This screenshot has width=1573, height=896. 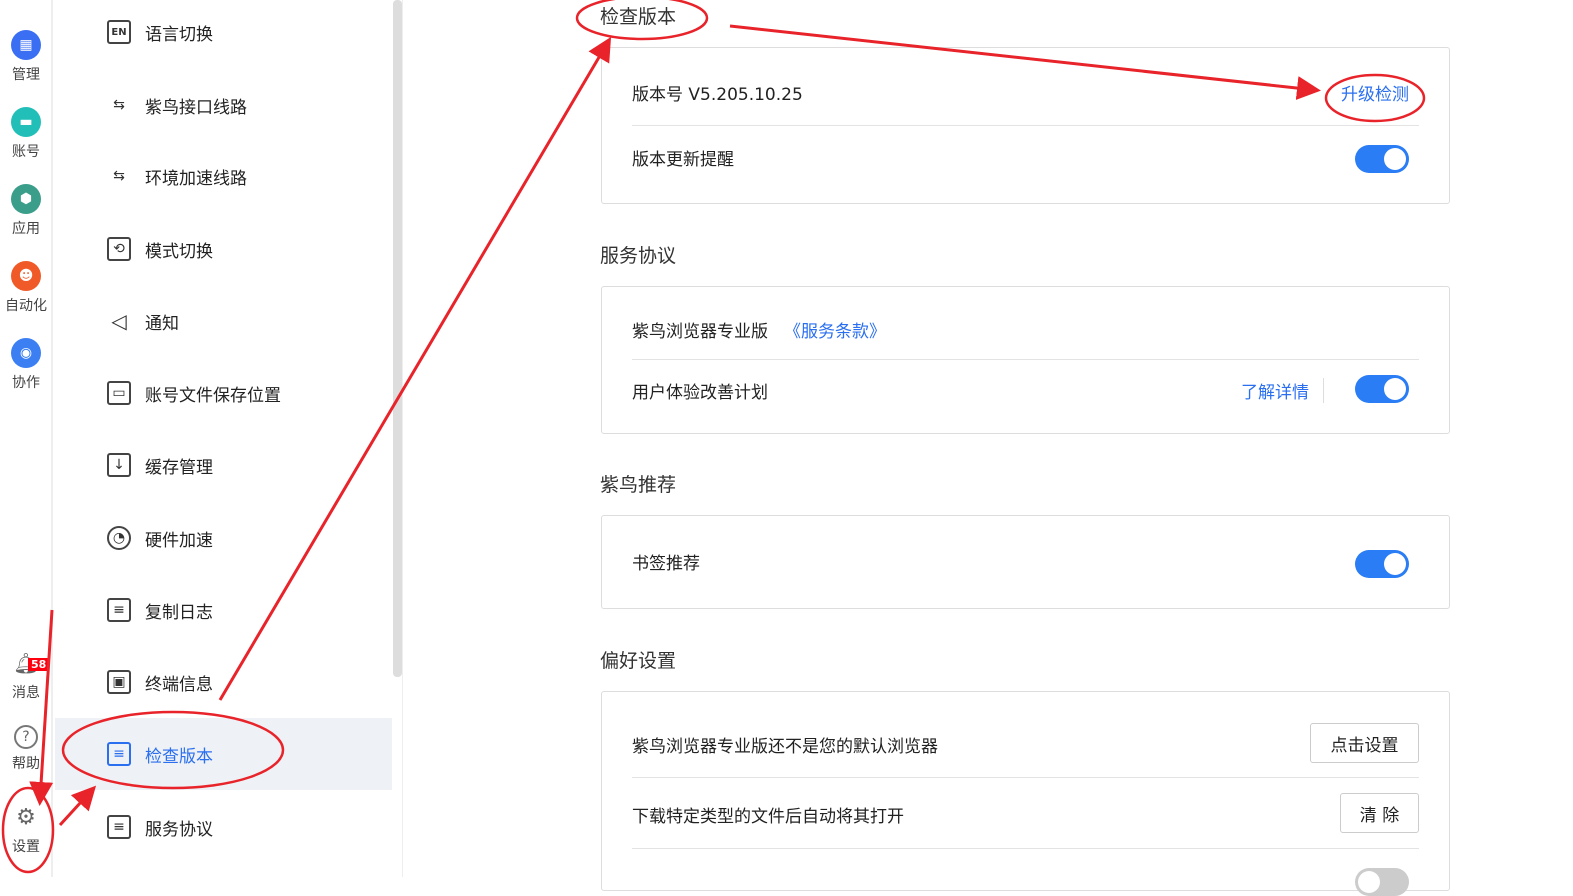 What do you see at coordinates (119, 827) in the screenshot?
I see `document-icon: ≡` at bounding box center [119, 827].